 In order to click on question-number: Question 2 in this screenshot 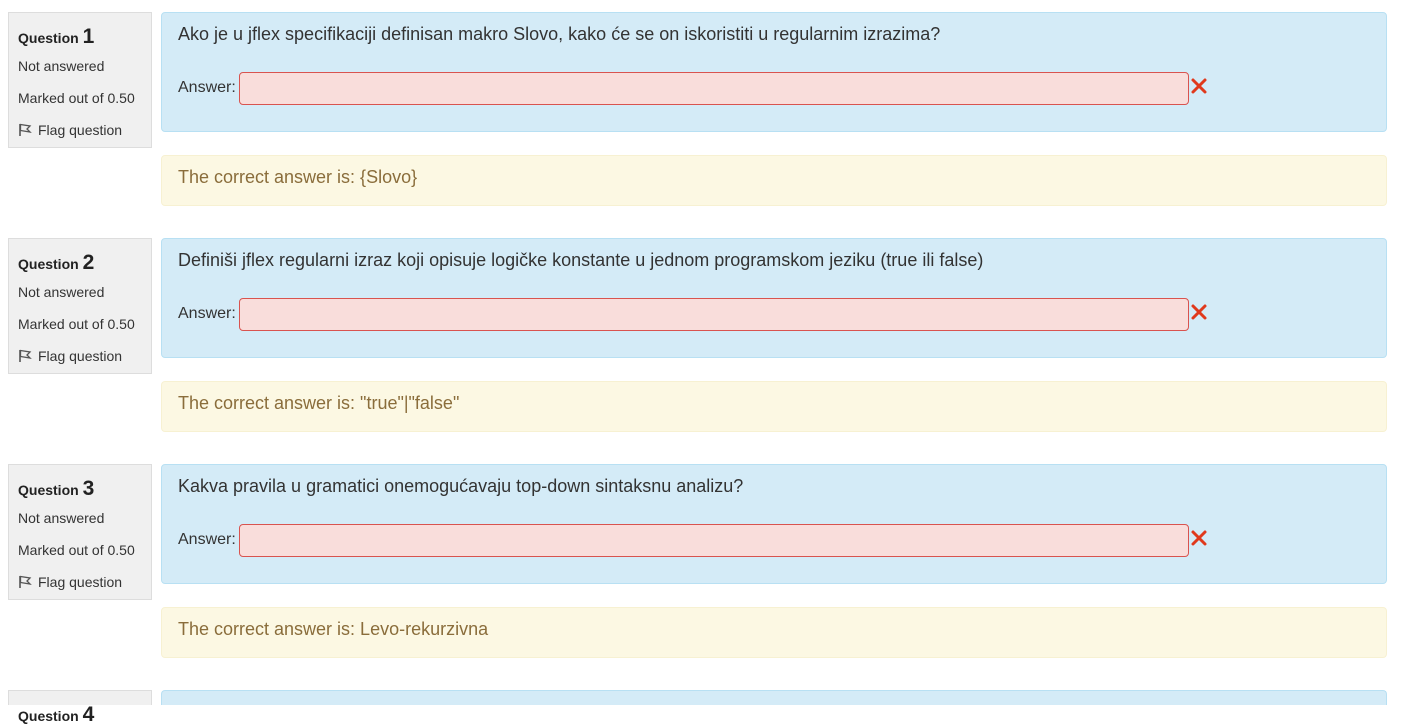, I will do `click(56, 263)`.